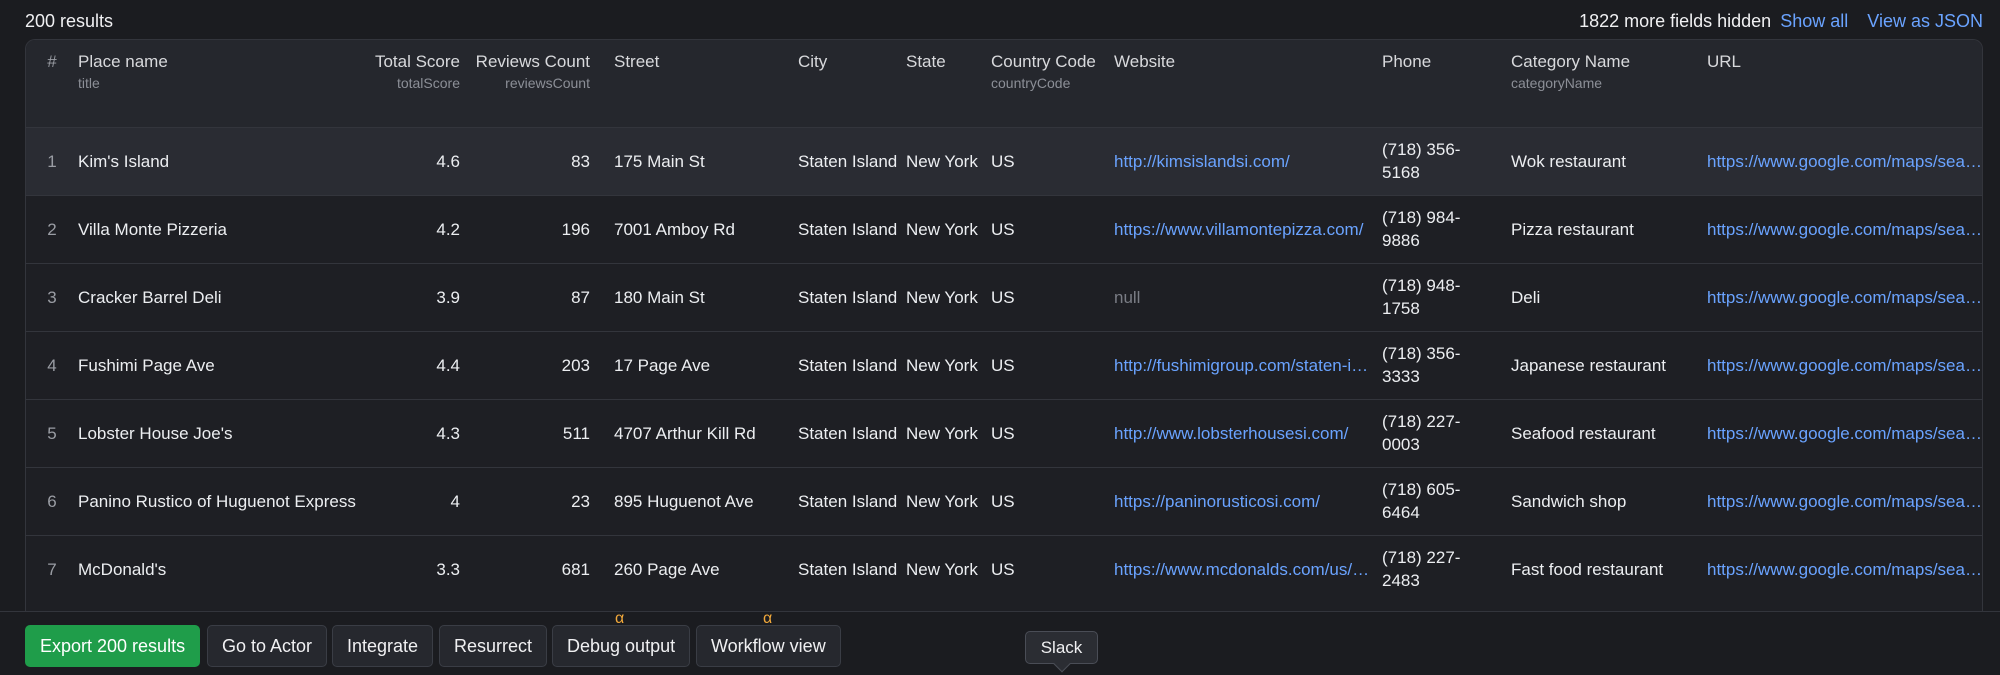 Image resolution: width=2000 pixels, height=675 pixels. What do you see at coordinates (1243, 229) in the screenshot?
I see `cell-website: https://www.villamontepizza.com/` at bounding box center [1243, 229].